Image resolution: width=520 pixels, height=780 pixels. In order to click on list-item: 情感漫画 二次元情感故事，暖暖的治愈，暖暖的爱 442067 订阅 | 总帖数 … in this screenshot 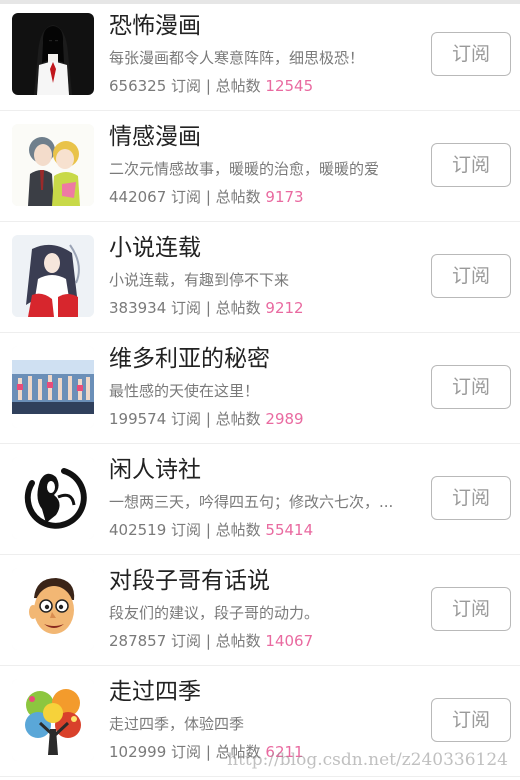, I will do `click(260, 166)`.